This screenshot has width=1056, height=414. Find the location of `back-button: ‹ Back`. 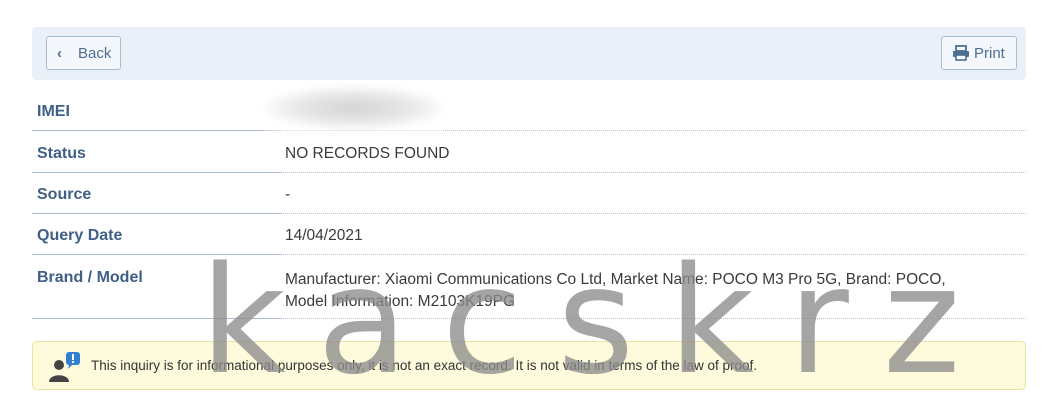

back-button: ‹ Back is located at coordinates (83, 53).